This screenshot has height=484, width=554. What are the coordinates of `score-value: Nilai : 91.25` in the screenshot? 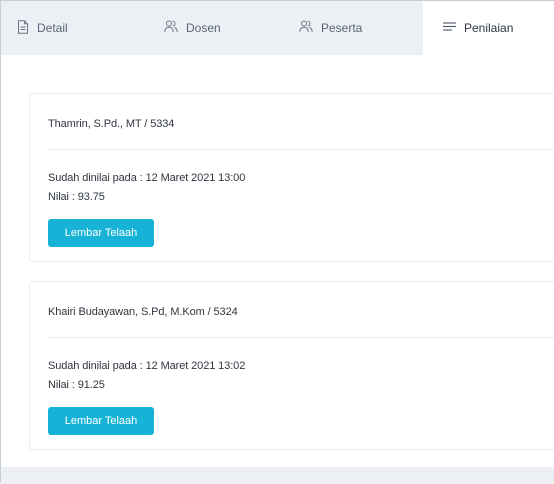 It's located at (76, 385).